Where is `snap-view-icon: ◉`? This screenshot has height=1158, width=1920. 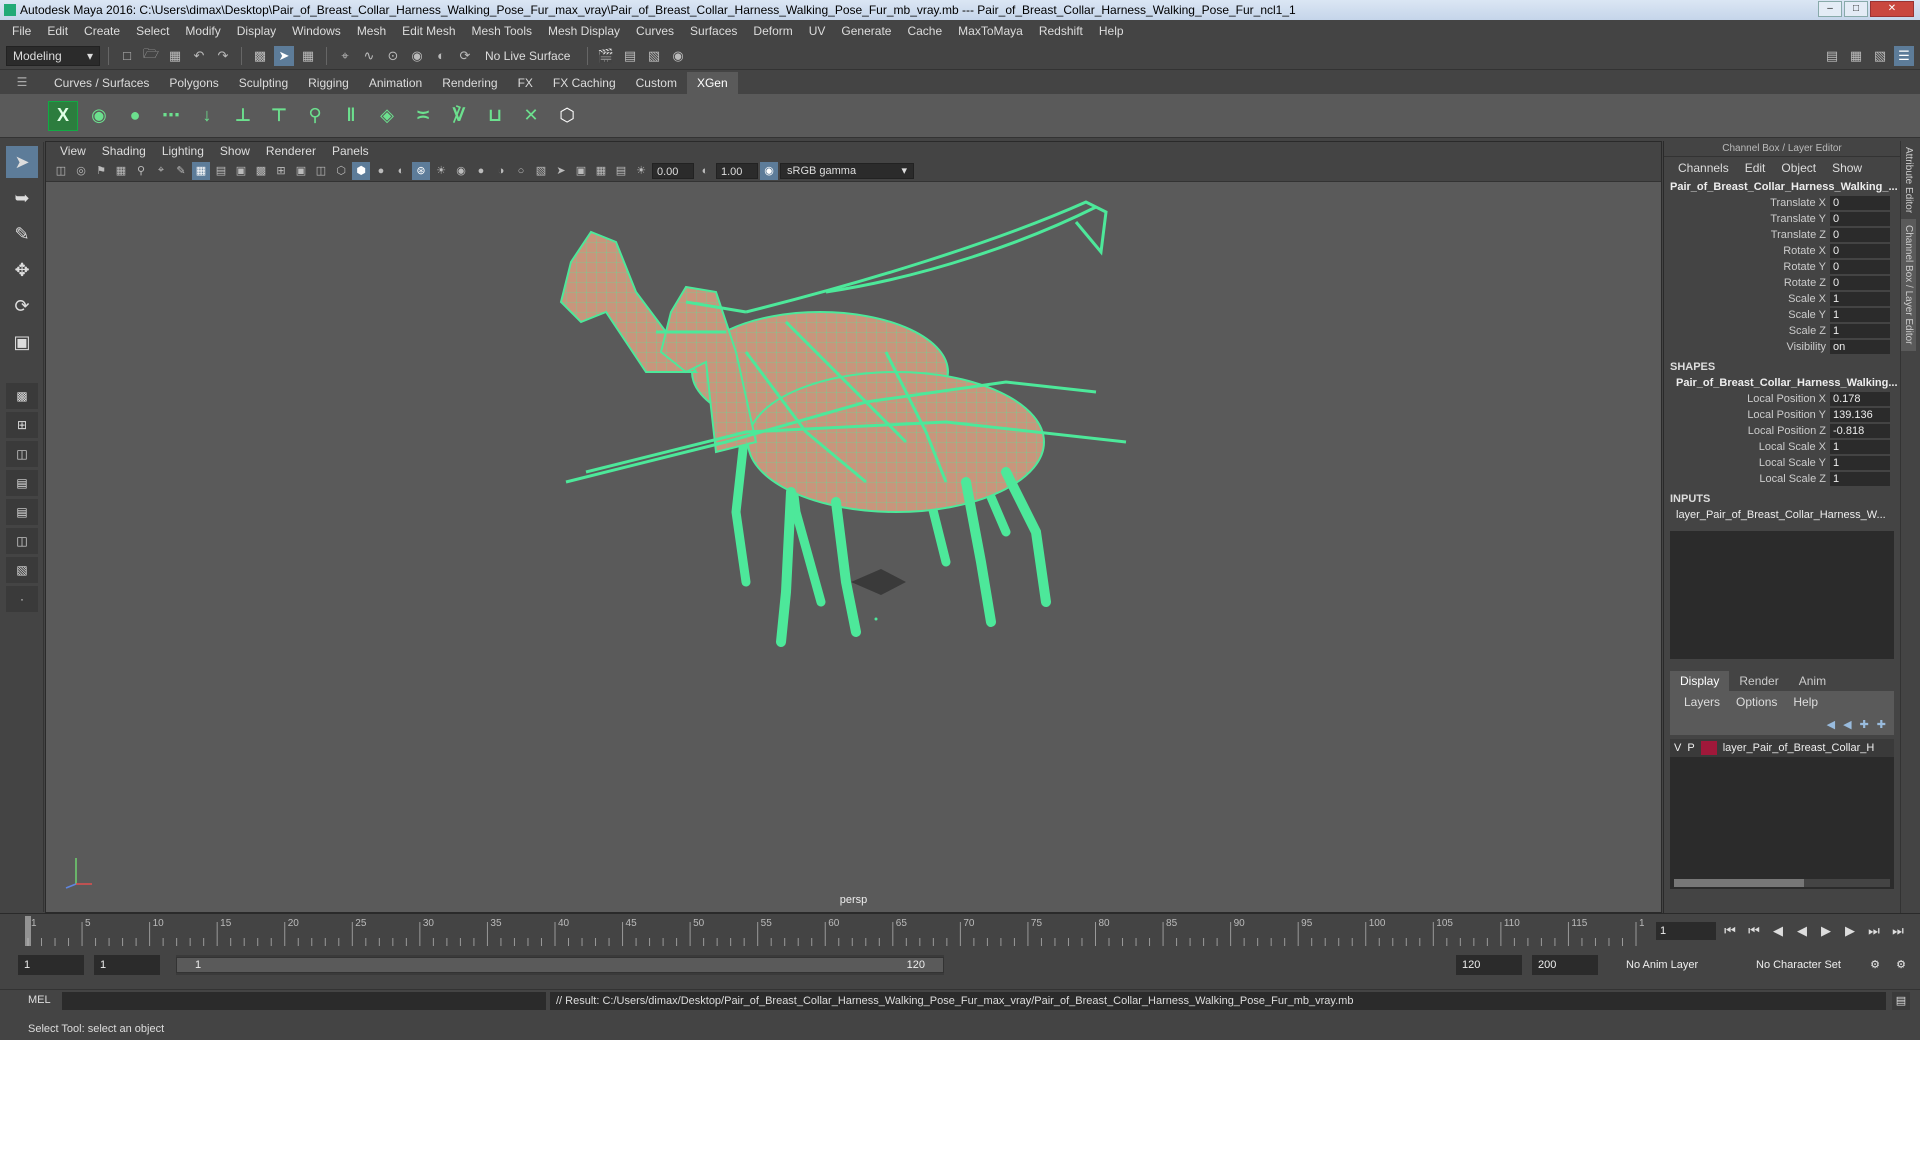
snap-view-icon: ◉ is located at coordinates (417, 56).